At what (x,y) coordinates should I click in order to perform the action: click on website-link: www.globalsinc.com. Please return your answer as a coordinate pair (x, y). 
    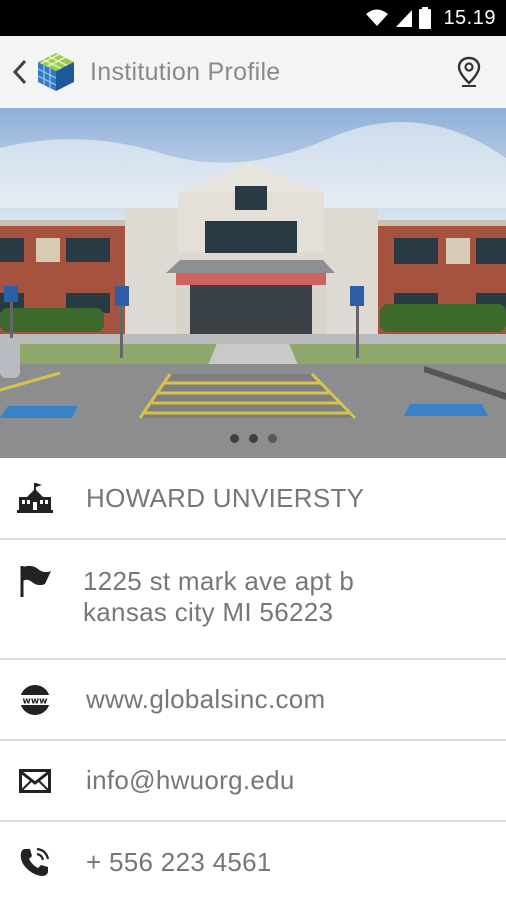
    Looking at the image, I should click on (206, 699).